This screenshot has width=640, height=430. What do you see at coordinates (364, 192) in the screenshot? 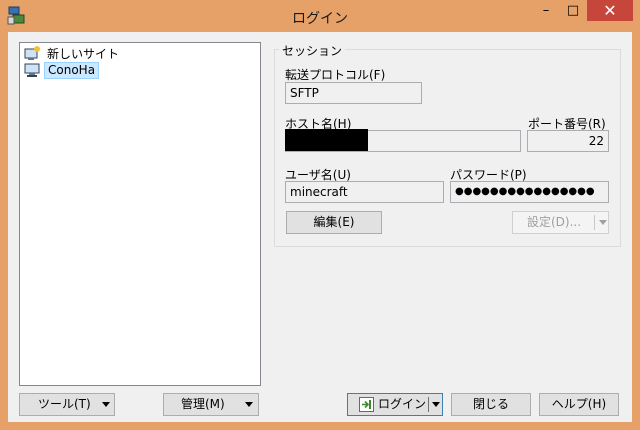
I see `user-input: minecraft` at bounding box center [364, 192].